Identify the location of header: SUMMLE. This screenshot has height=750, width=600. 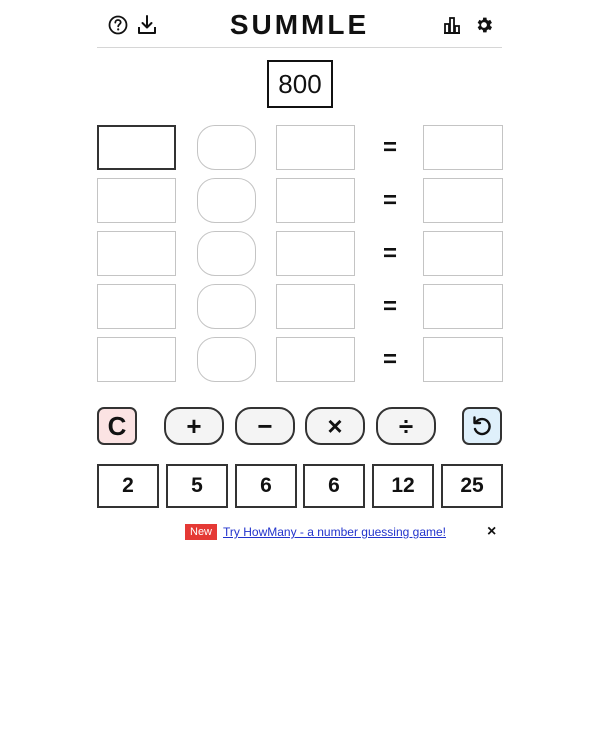
(299, 24).